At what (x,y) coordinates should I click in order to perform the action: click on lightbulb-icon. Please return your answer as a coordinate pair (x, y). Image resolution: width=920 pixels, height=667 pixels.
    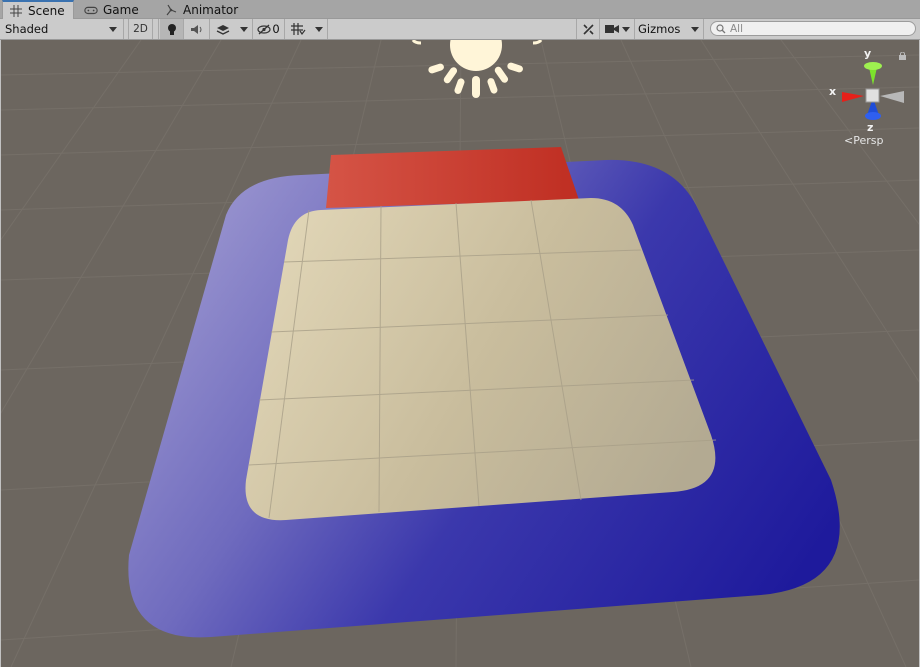
    Looking at the image, I should click on (171, 29).